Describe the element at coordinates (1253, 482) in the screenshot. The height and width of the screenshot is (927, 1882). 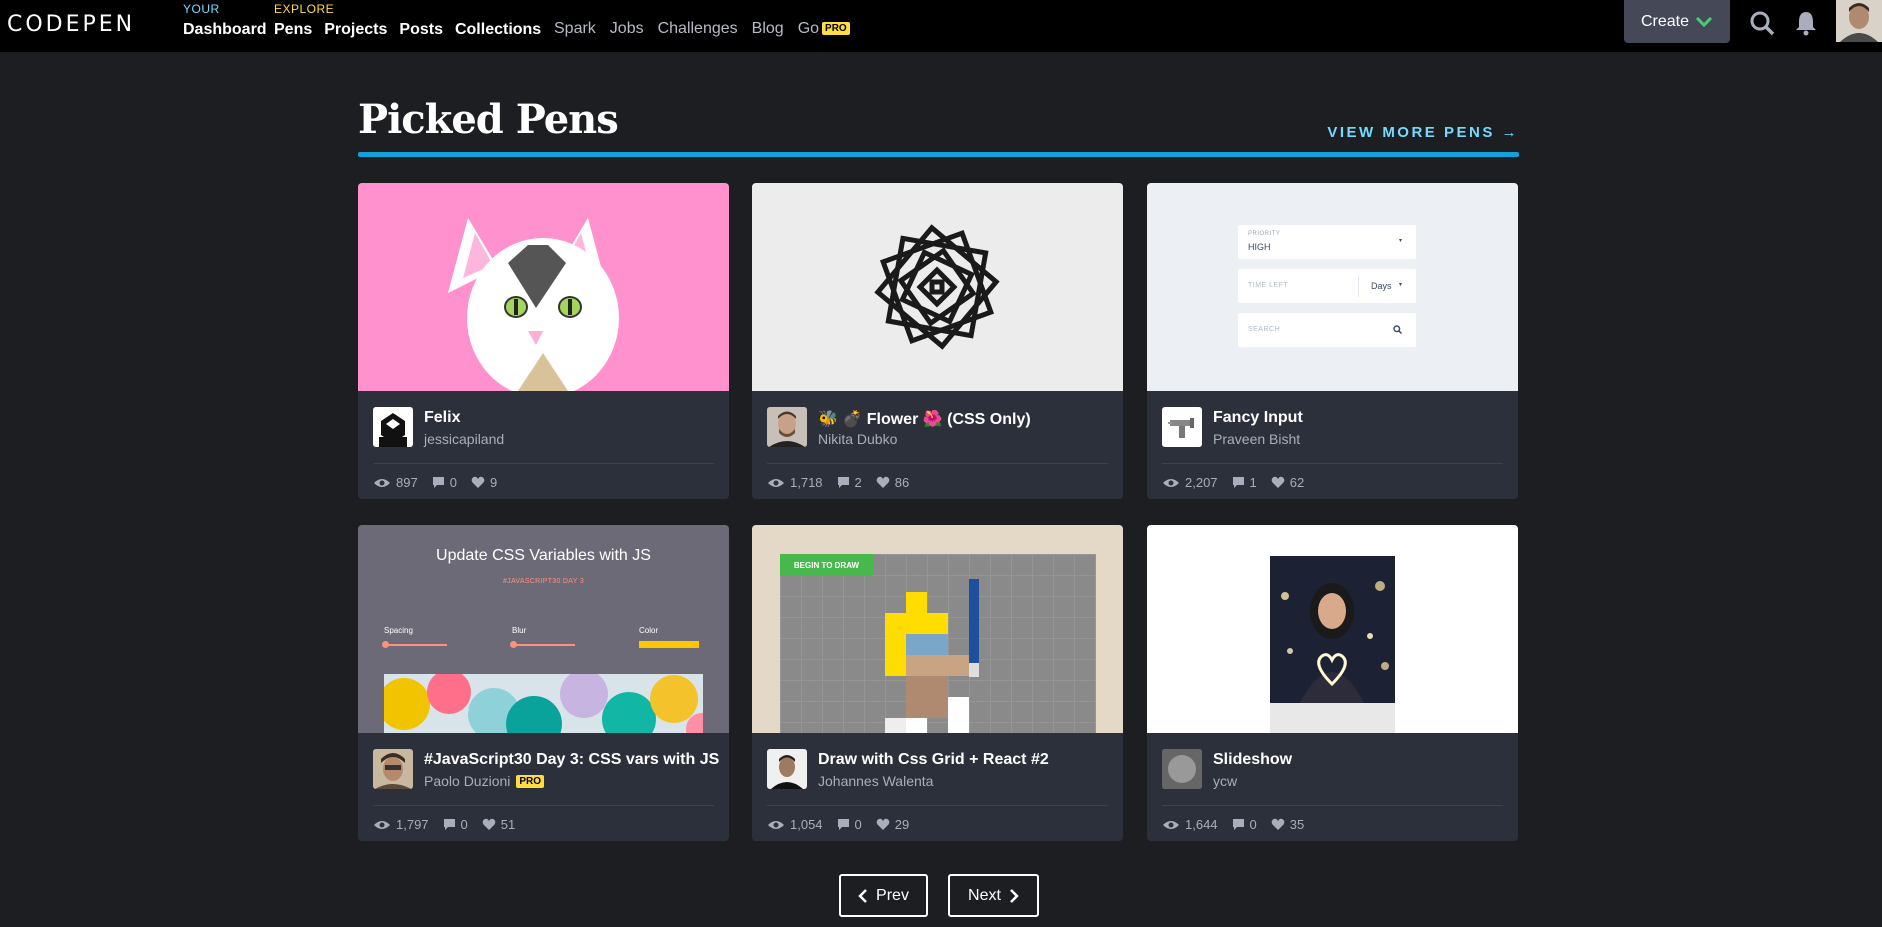
I see `comments-count: 1` at that location.